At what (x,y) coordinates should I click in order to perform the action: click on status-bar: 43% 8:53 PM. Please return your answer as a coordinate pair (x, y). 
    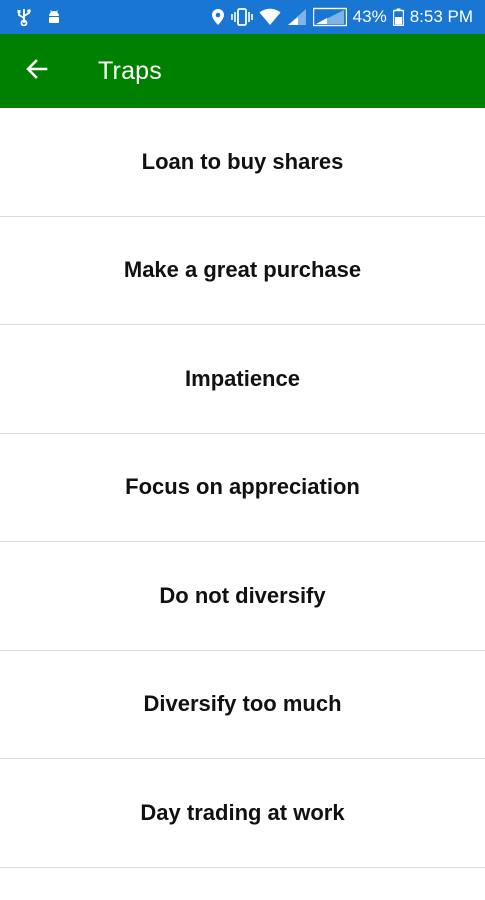
    Looking at the image, I should click on (242, 17).